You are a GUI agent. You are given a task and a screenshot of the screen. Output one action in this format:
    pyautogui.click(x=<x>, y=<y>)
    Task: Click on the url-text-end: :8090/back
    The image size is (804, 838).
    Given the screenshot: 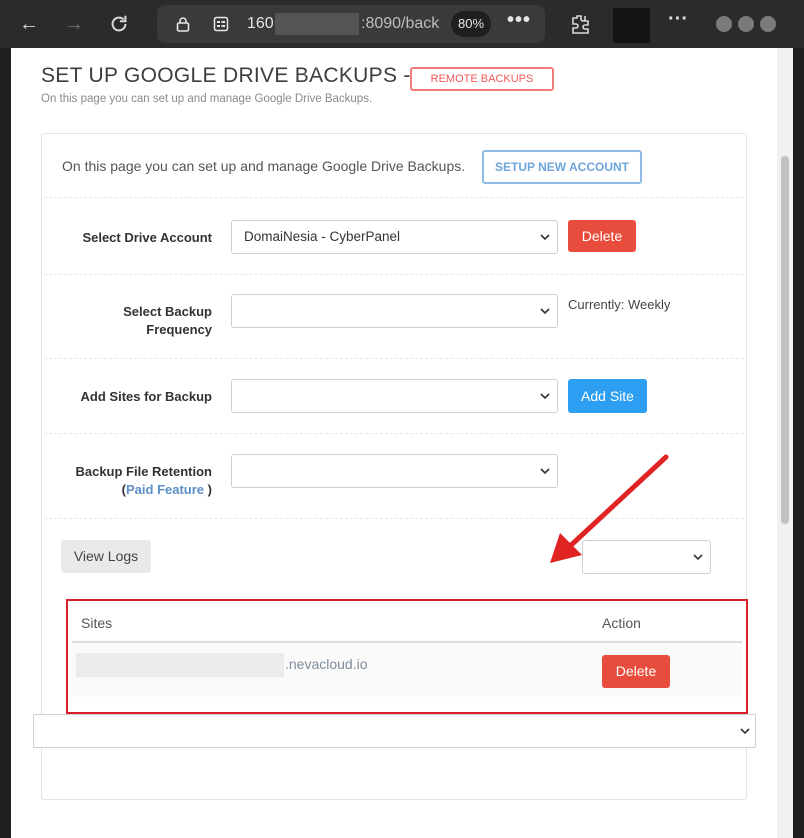 What is the action you would take?
    pyautogui.click(x=400, y=23)
    